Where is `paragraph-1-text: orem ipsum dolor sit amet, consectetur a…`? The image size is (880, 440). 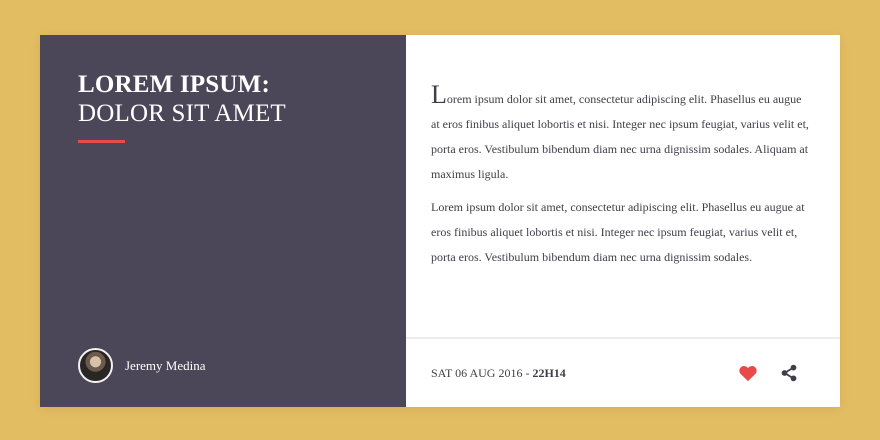
paragraph-1-text: orem ipsum dolor sit amet, consectetur a… is located at coordinates (620, 136).